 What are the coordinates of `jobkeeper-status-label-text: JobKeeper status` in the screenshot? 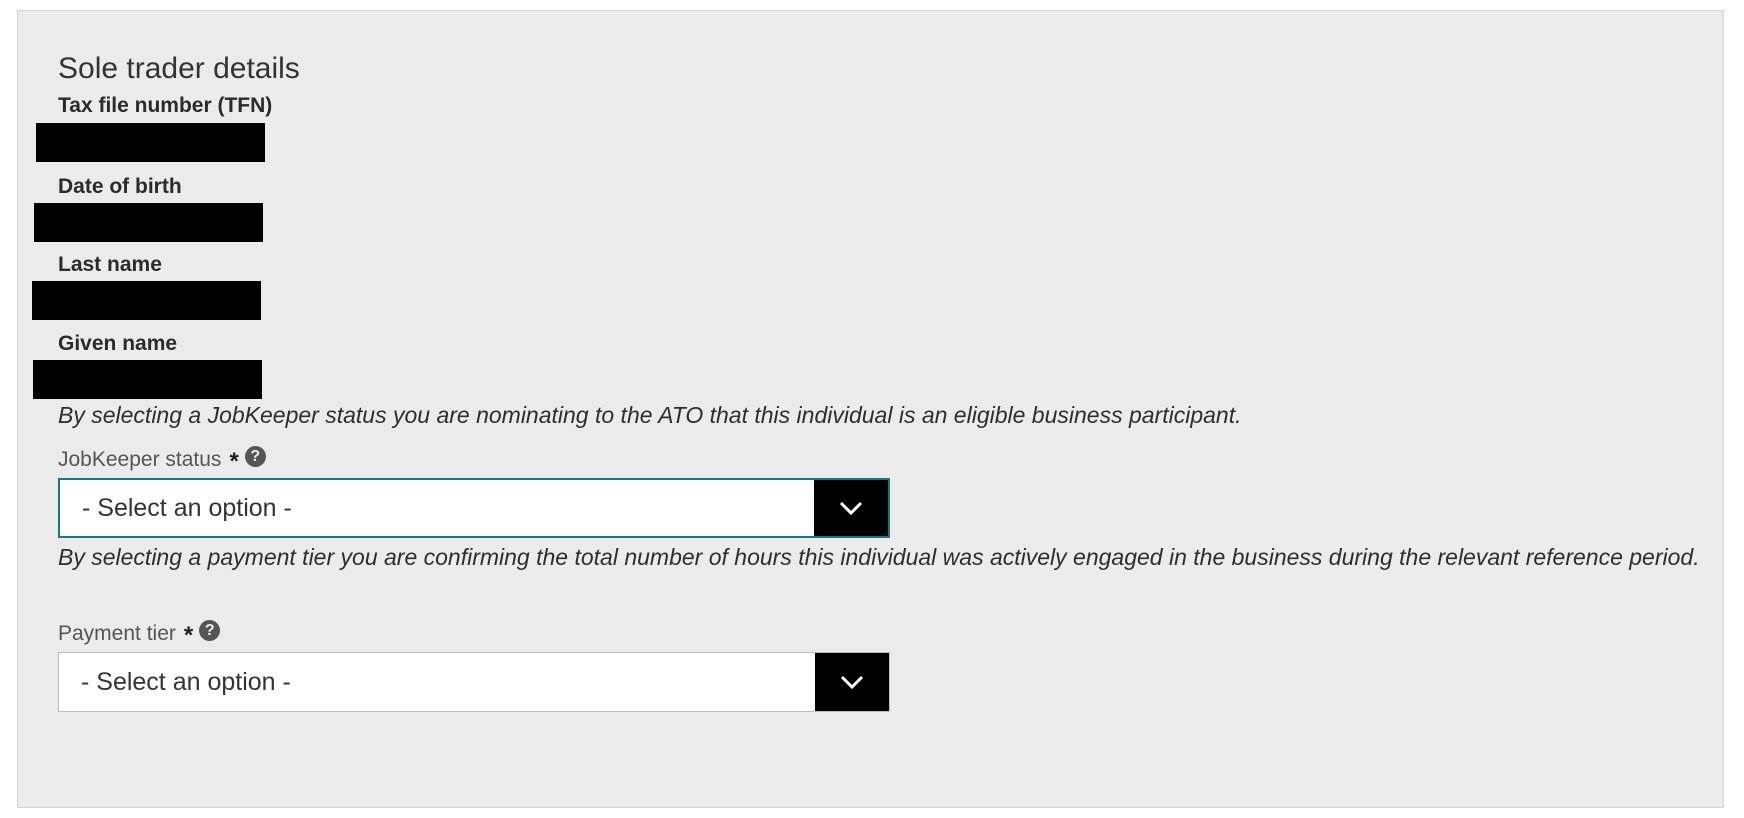 It's located at (140, 459).